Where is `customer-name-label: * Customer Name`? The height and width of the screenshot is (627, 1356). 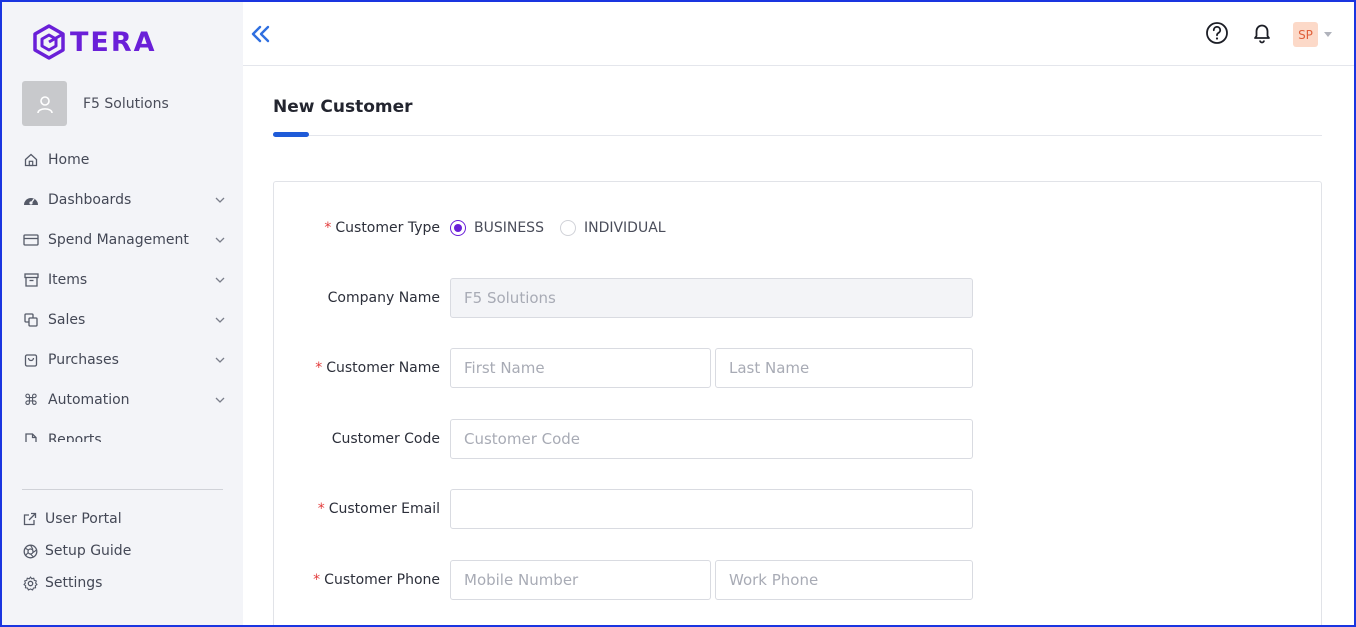
customer-name-label: * Customer Name is located at coordinates (377, 368).